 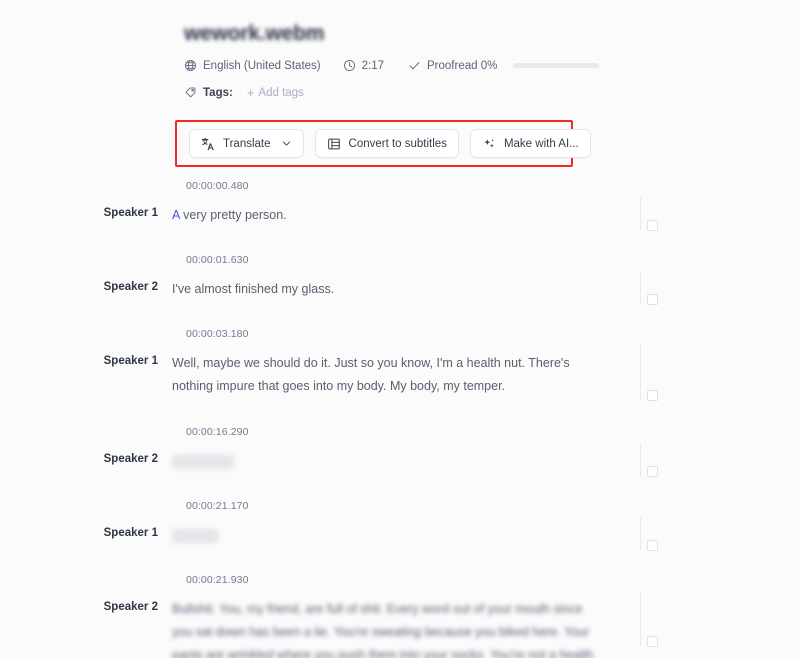 I want to click on segment-timestamp: 00:00:00.480, so click(x=493, y=186).